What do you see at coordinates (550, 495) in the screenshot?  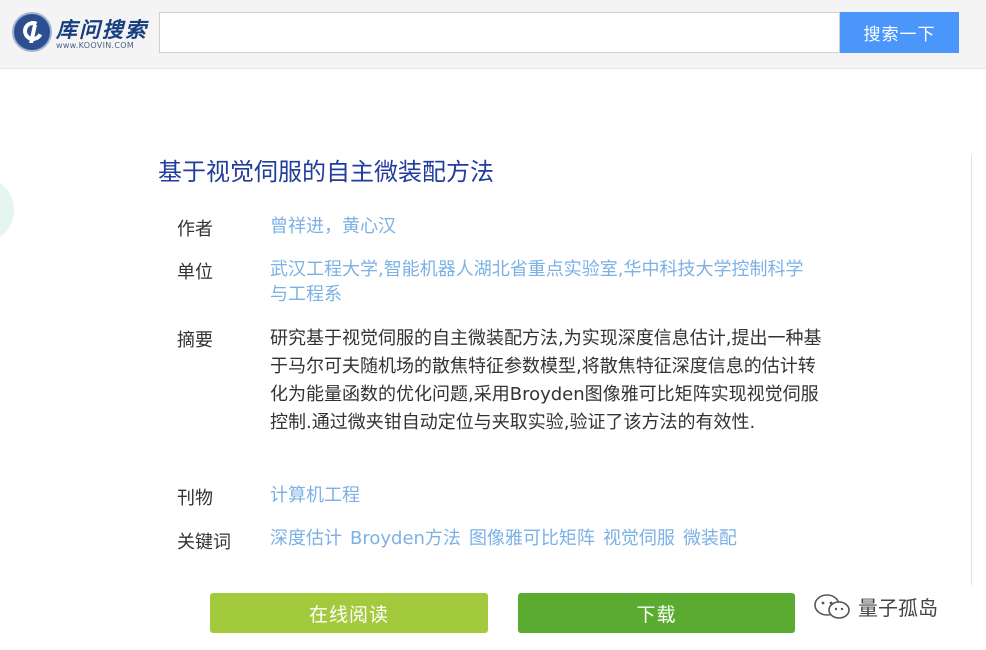 I see `journal-value: 计算机工程` at bounding box center [550, 495].